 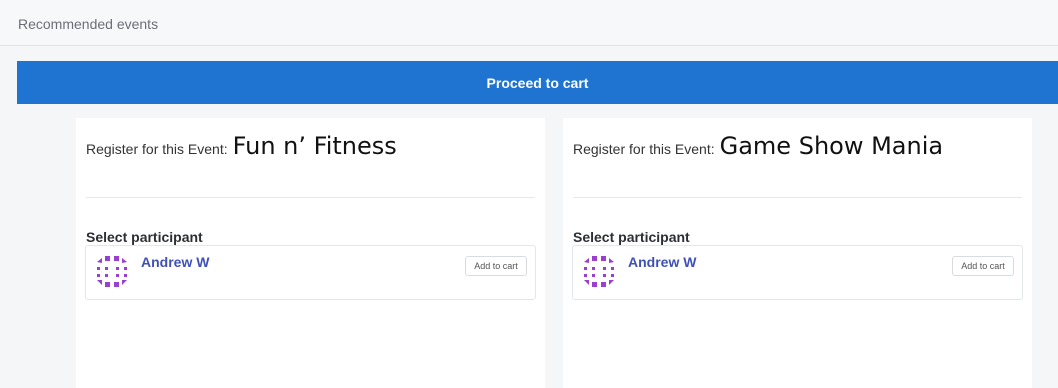 I want to click on event-name: Game Show Mania, so click(x=831, y=146).